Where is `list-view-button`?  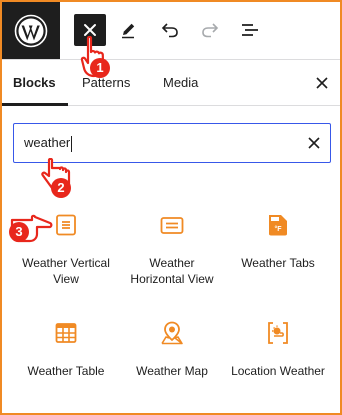
list-view-button is located at coordinates (250, 30).